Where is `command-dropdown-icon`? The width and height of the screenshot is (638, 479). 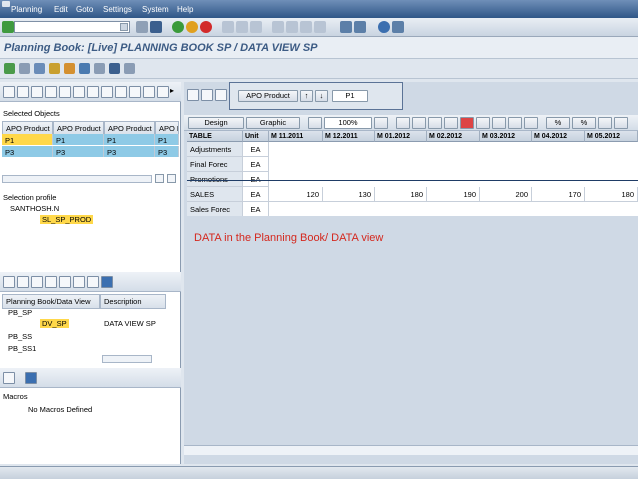
command-dropdown-icon is located at coordinates (124, 27).